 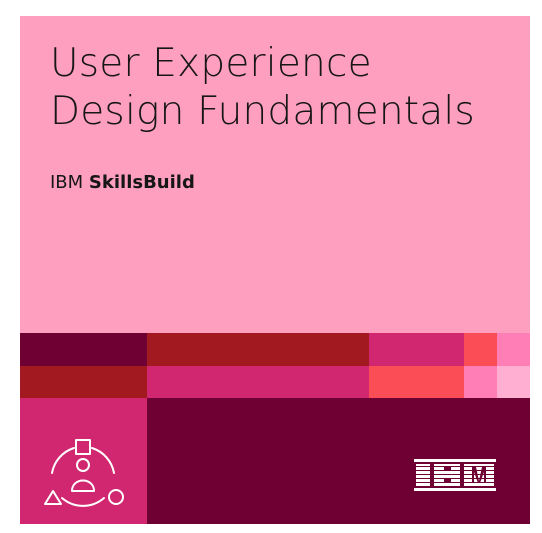 What do you see at coordinates (262, 88) in the screenshot?
I see `badge-title: User Experience Design Fundamentals` at bounding box center [262, 88].